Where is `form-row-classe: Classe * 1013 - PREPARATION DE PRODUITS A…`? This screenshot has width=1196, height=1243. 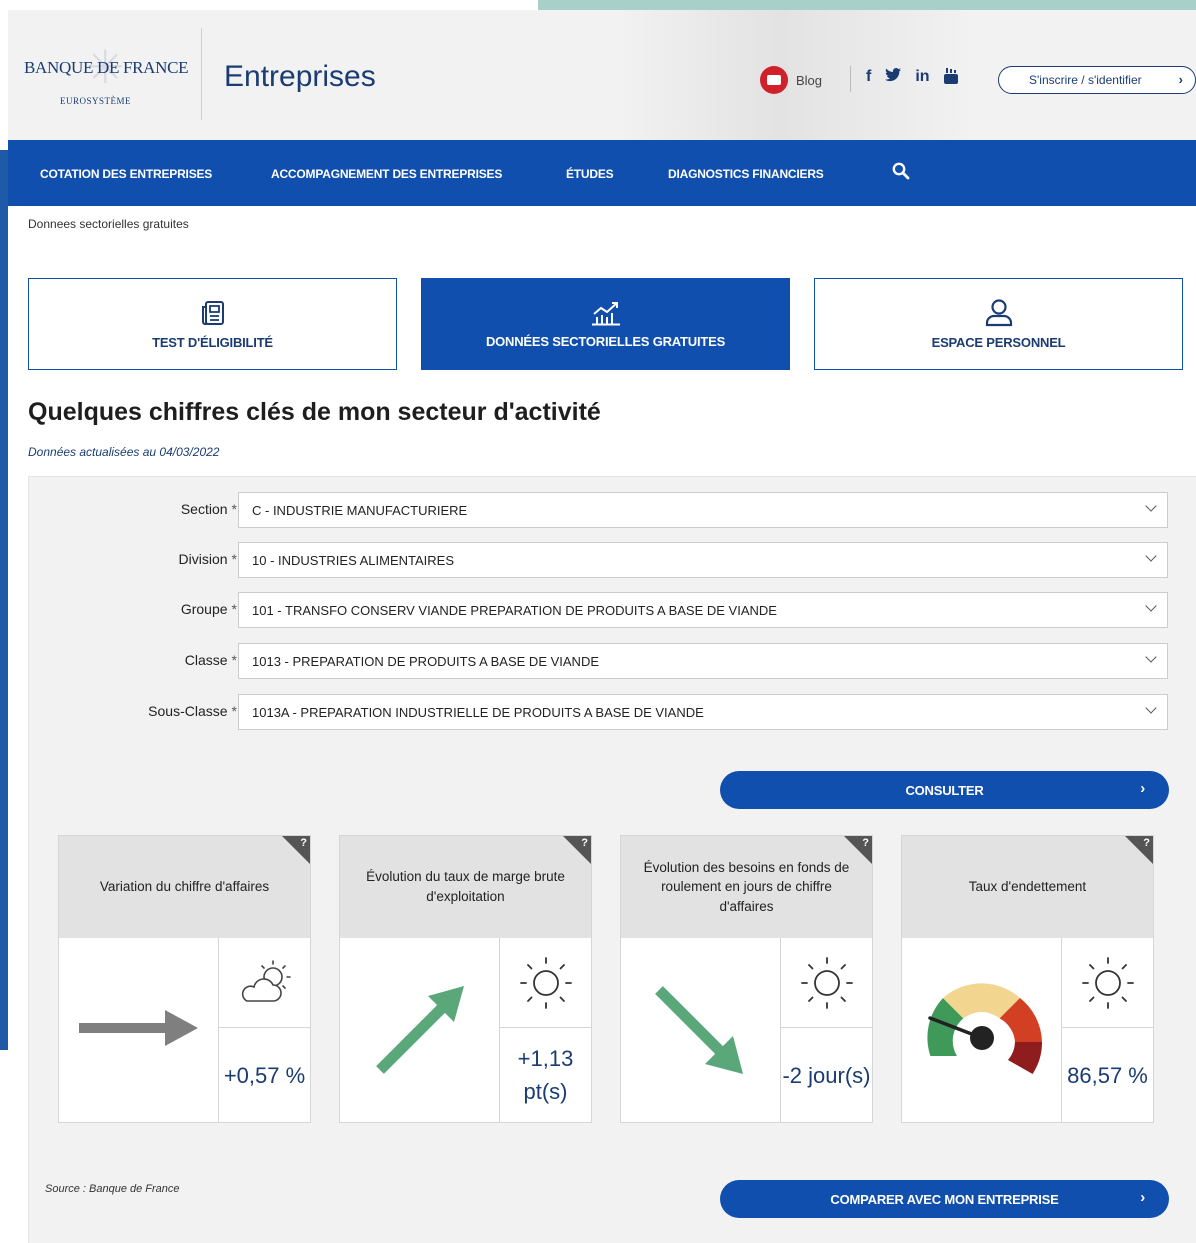 form-row-classe: Classe * 1013 - PREPARATION DE PRODUITS A… is located at coordinates (612, 661).